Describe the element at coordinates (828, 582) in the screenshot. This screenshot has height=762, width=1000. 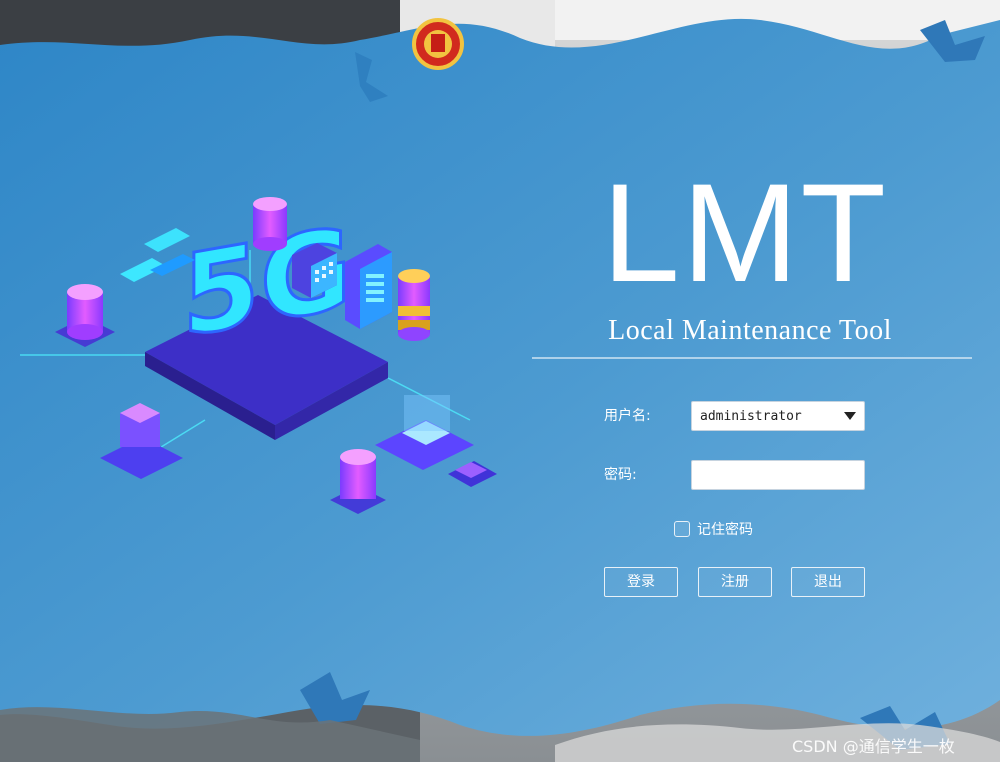
I see `exit-button: 退出` at that location.